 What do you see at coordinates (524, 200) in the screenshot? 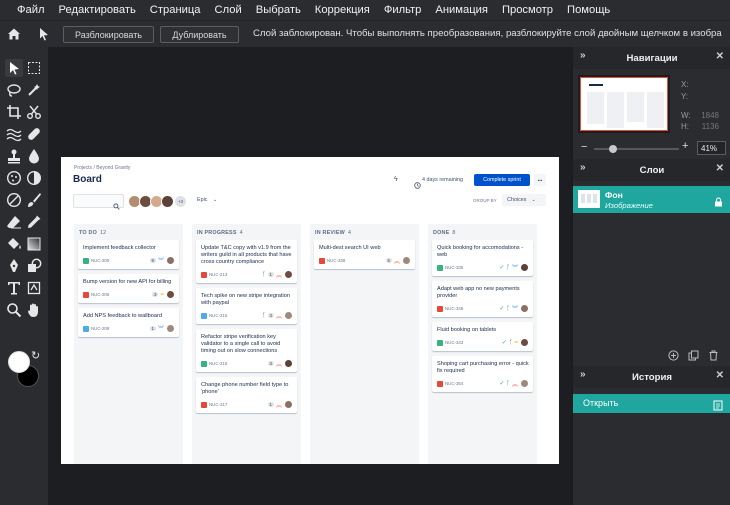
I see `group-by-select: Choices ⌄` at bounding box center [524, 200].